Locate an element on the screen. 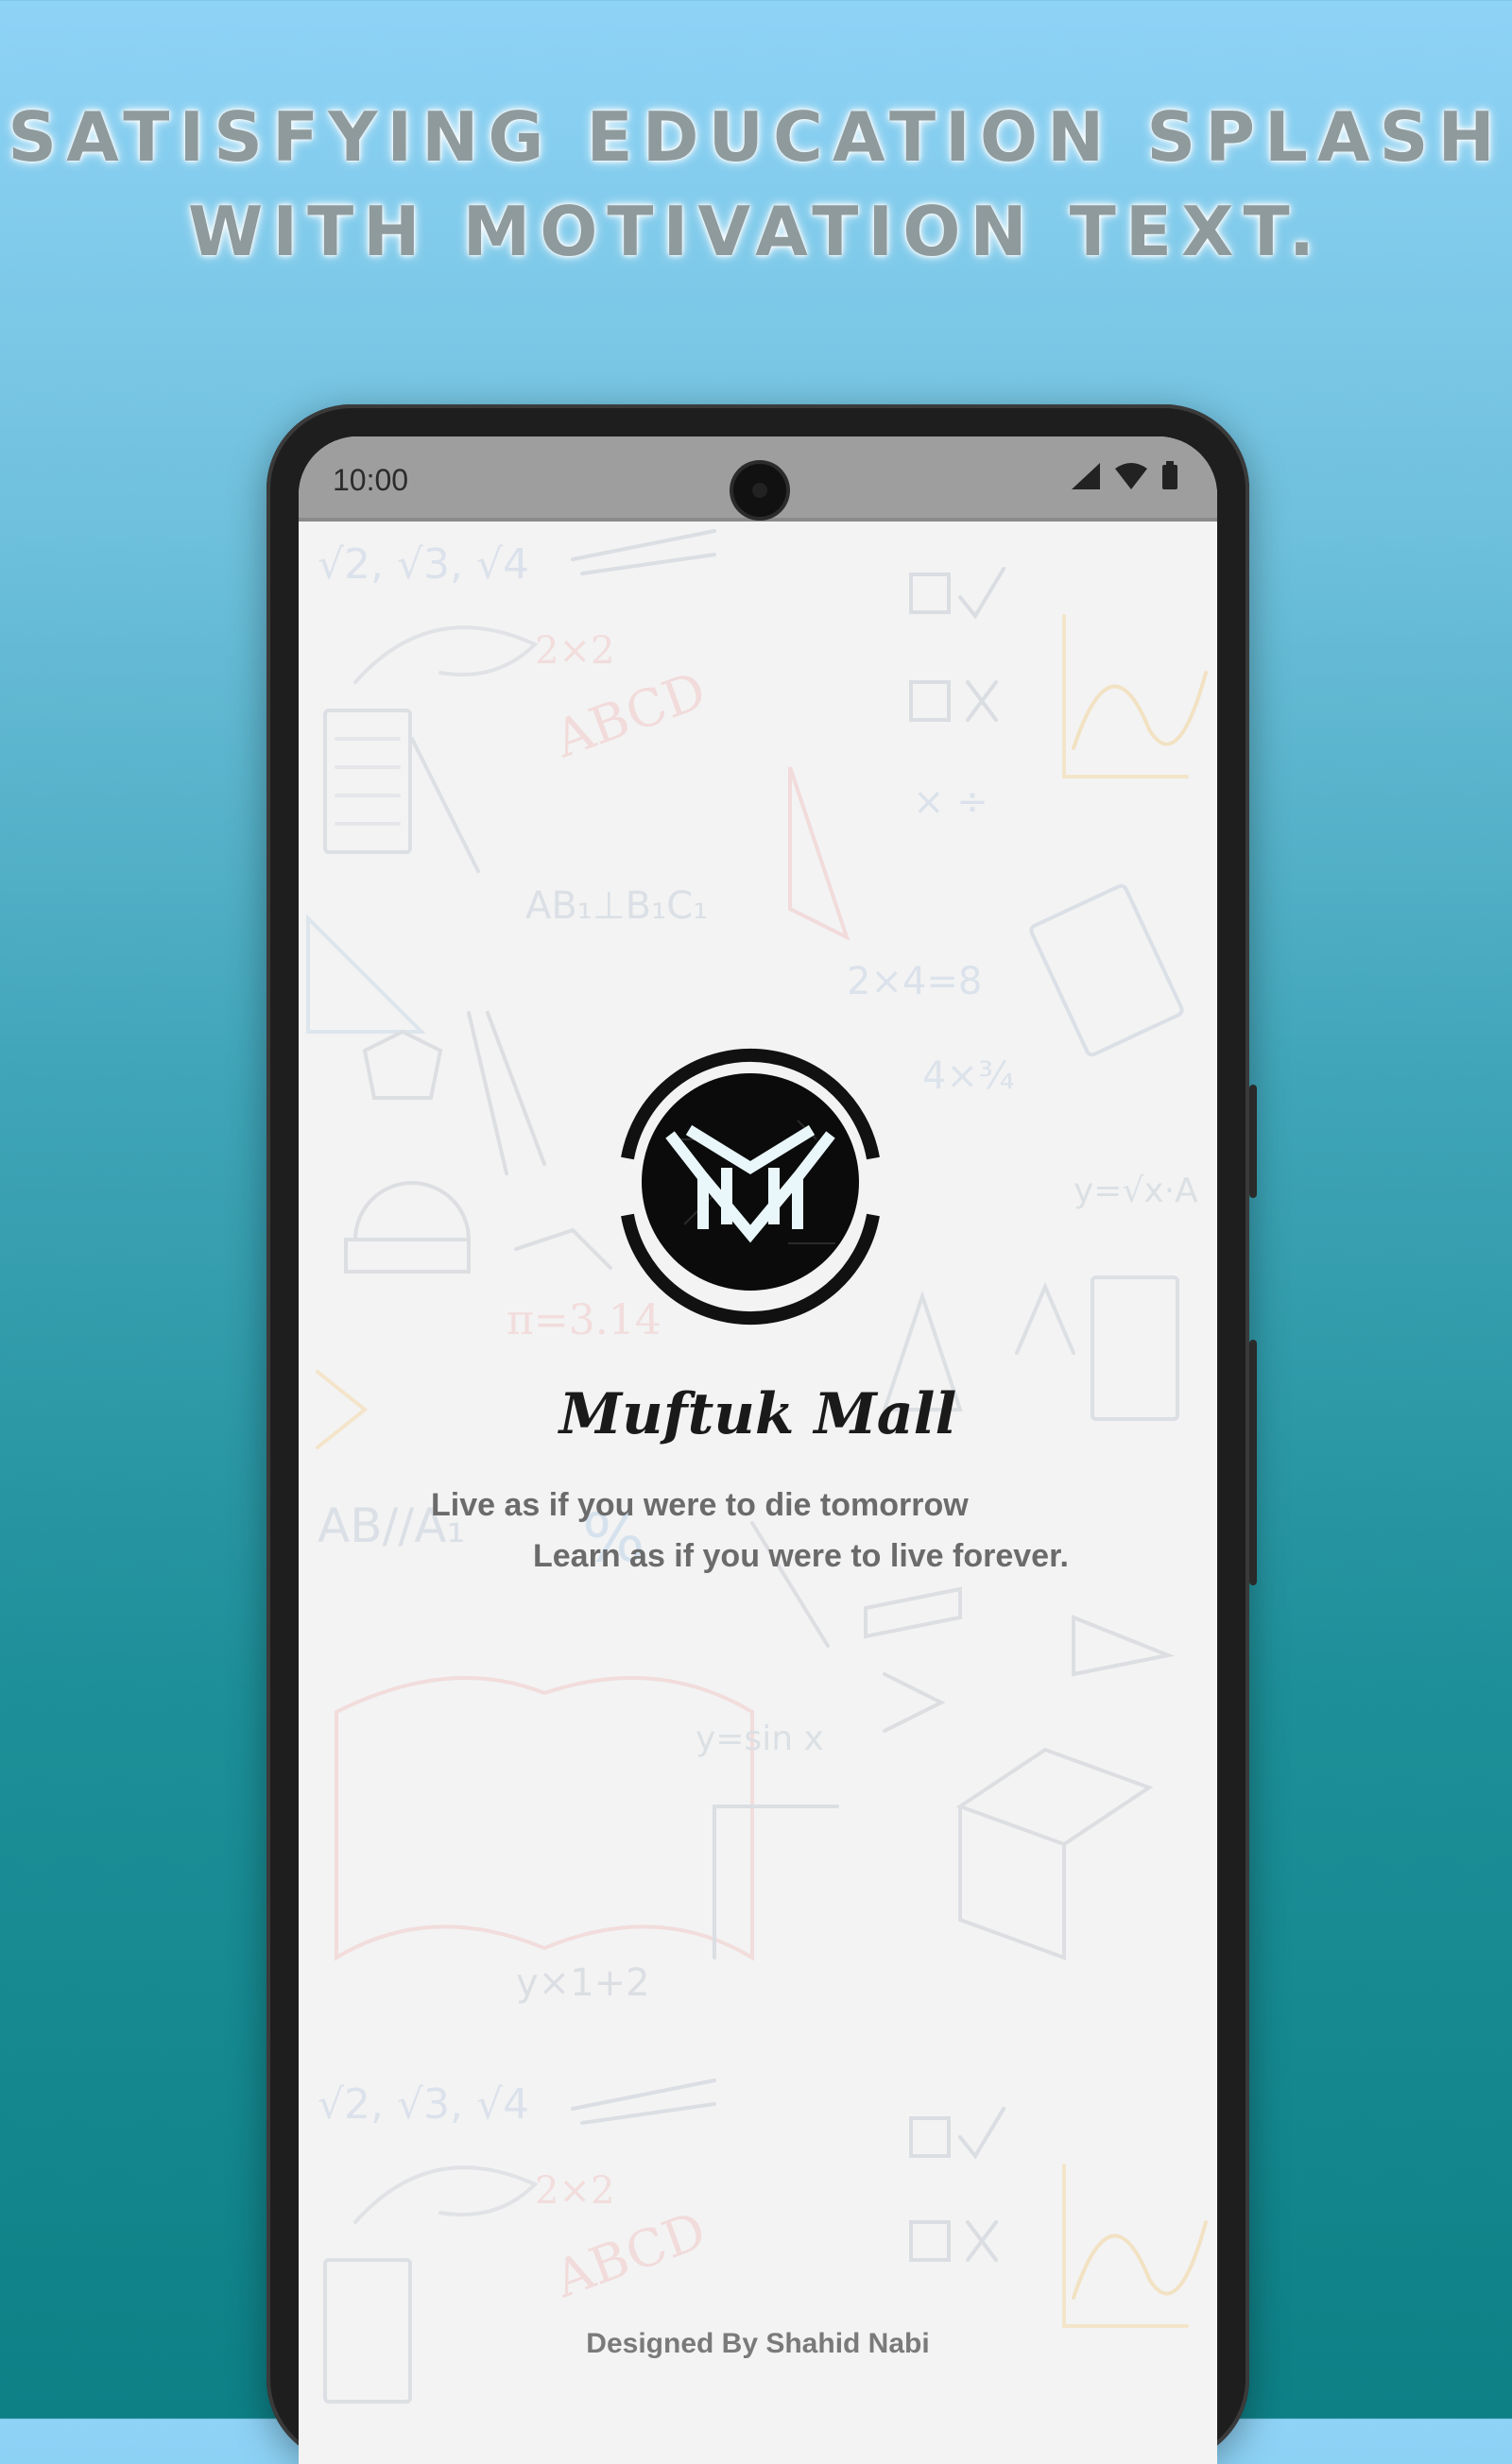 This screenshot has height=2464, width=1512. status-time: 10:00 is located at coordinates (371, 480).